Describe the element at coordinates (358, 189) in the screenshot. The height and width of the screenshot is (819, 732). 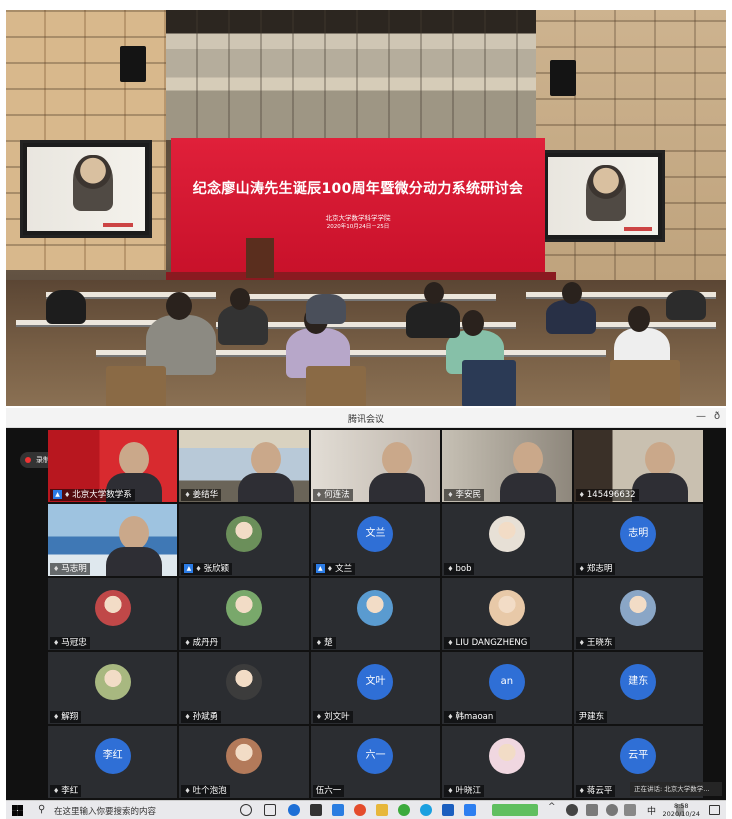
I see `banner-title: 纪念廖山涛先生诞辰100周年暨微分动力系统研讨会` at that location.